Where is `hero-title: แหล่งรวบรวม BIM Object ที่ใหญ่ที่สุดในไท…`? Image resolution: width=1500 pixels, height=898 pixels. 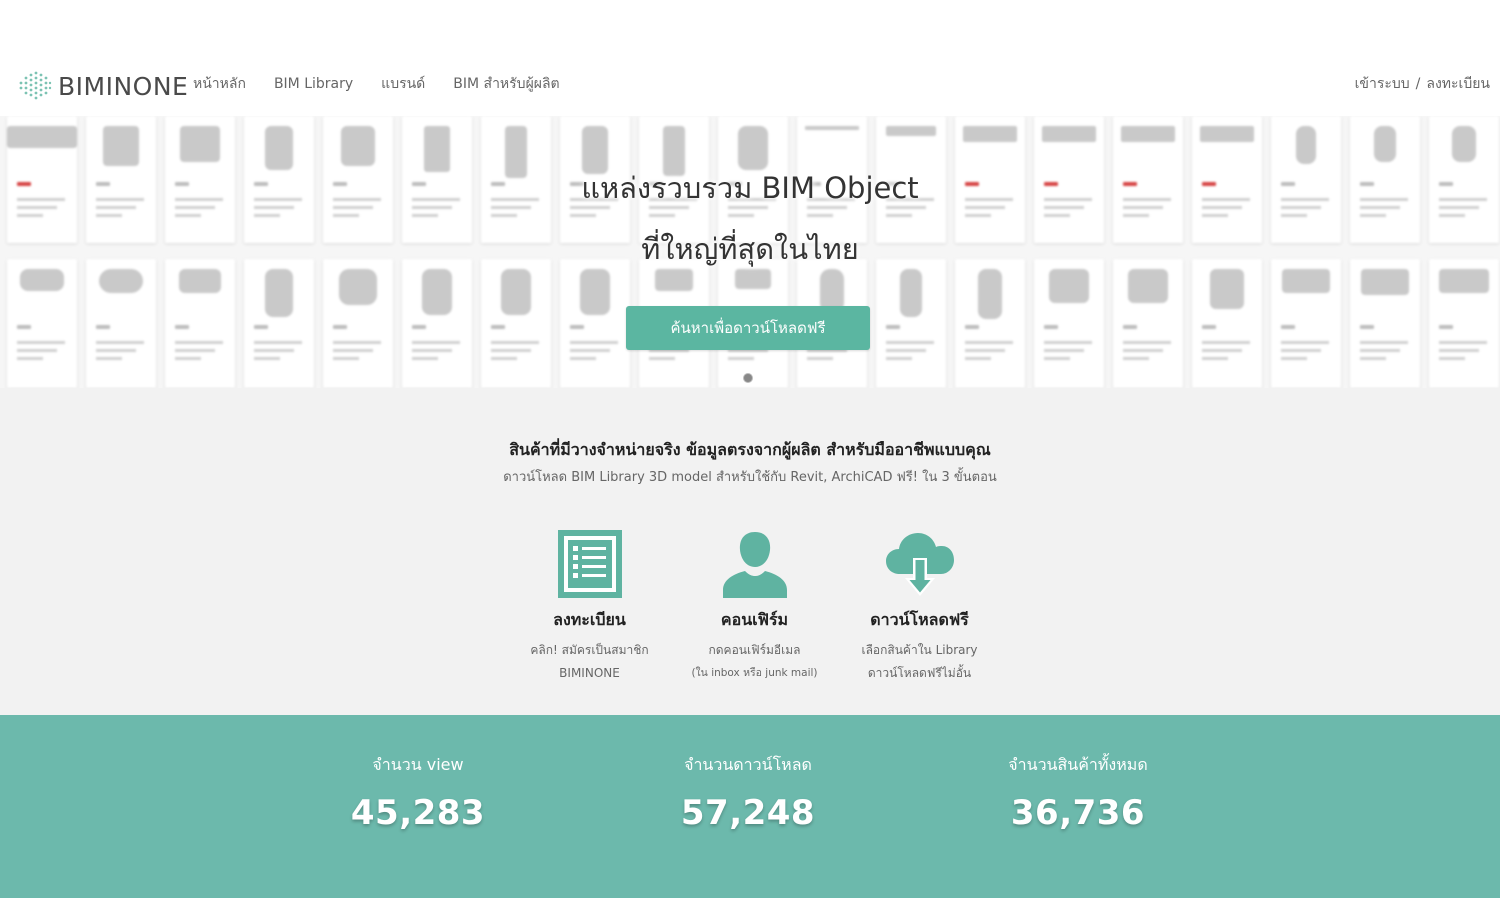
hero-title: แหล่งรวบรวม BIM Object ที่ใหญ่ที่สุดในไท… is located at coordinates (750, 219).